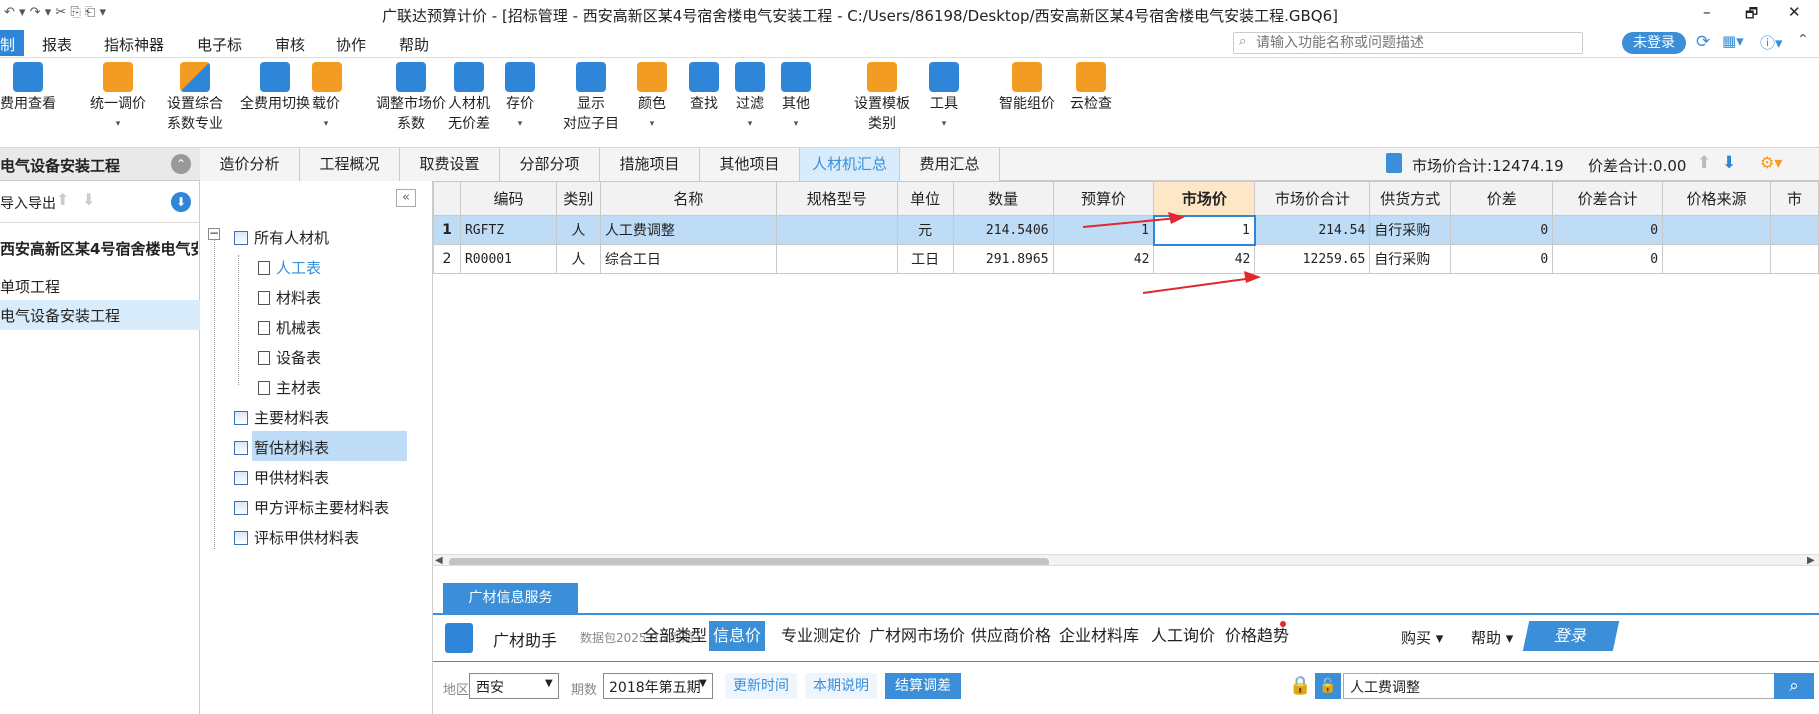 The image size is (1819, 714). Describe the element at coordinates (1703, 42) in the screenshot. I see `refresh-icon: ⟳` at that location.